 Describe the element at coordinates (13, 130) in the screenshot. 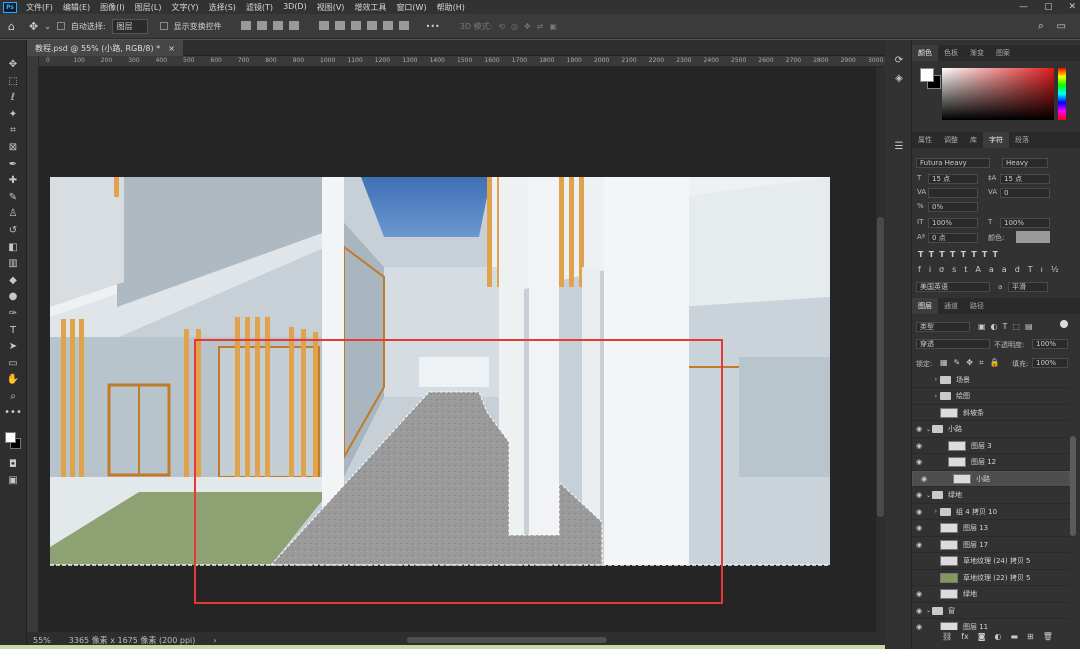

I see `crop-tool-icon: ⌗` at that location.